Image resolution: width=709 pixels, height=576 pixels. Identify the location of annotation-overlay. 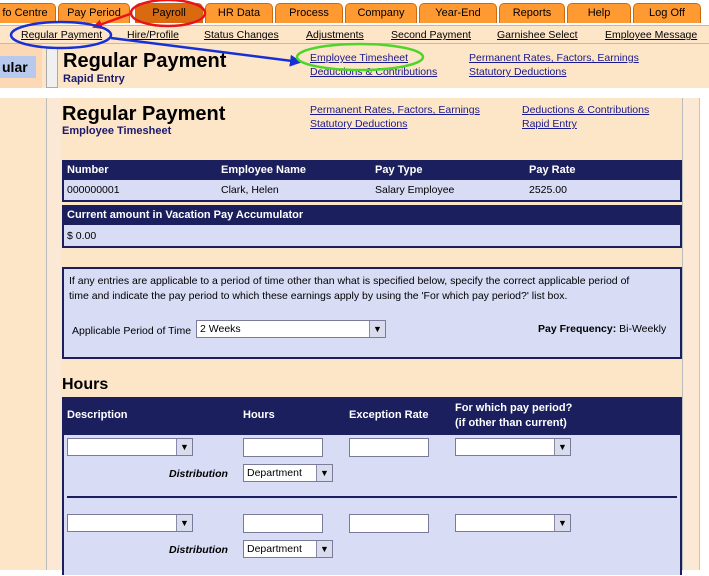
(217, 36).